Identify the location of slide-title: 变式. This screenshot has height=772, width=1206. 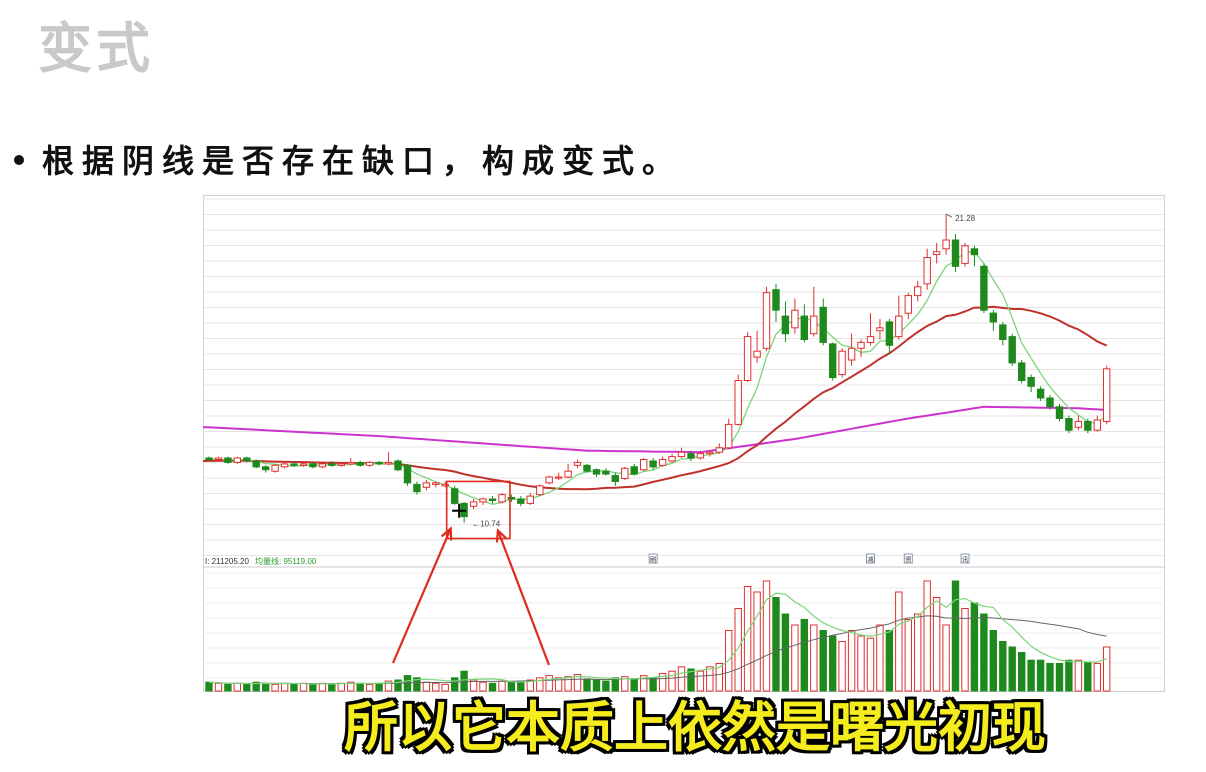
(96, 48).